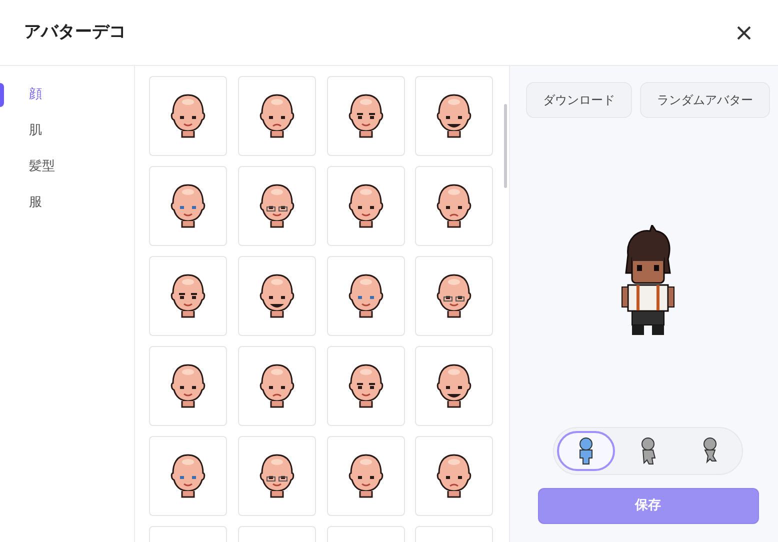 The width and height of the screenshot is (778, 542). I want to click on window-title: アバターデコ, so click(75, 32).